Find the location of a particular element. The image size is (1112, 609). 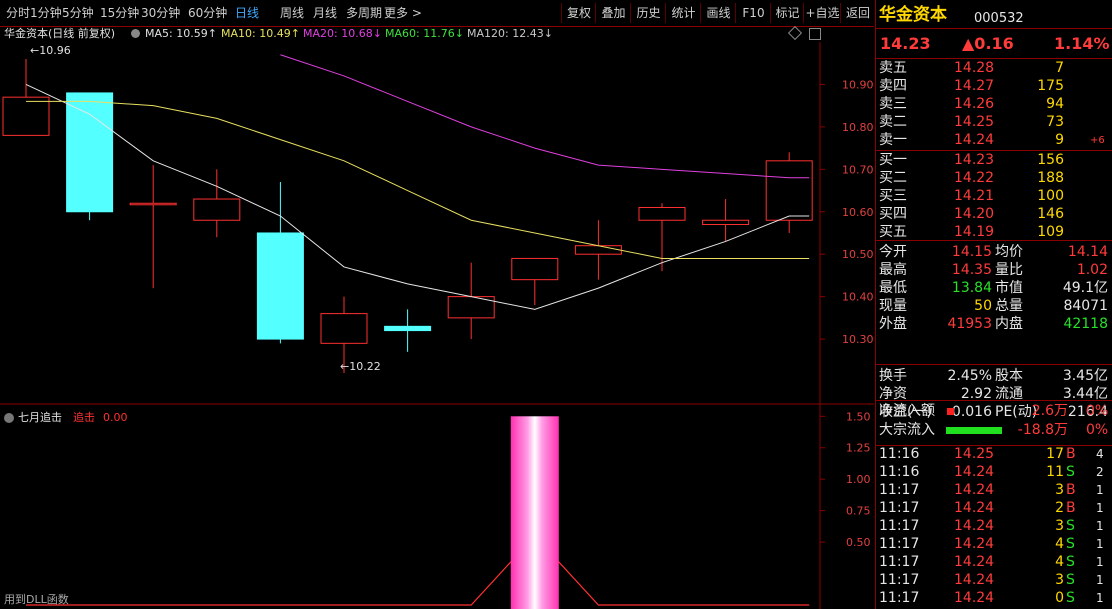

tick-volume: 3 is located at coordinates (1059, 526).